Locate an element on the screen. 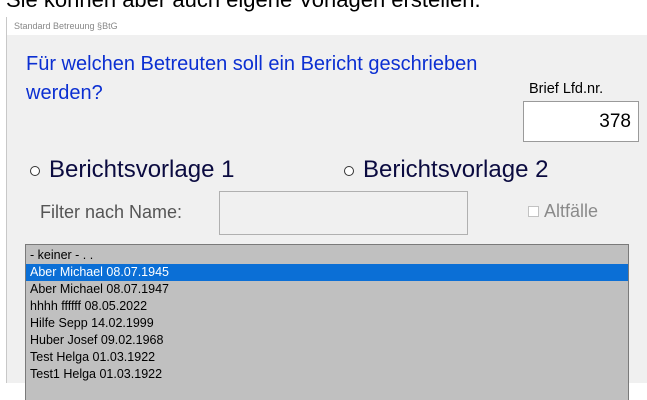  filter-name-input is located at coordinates (343, 213).